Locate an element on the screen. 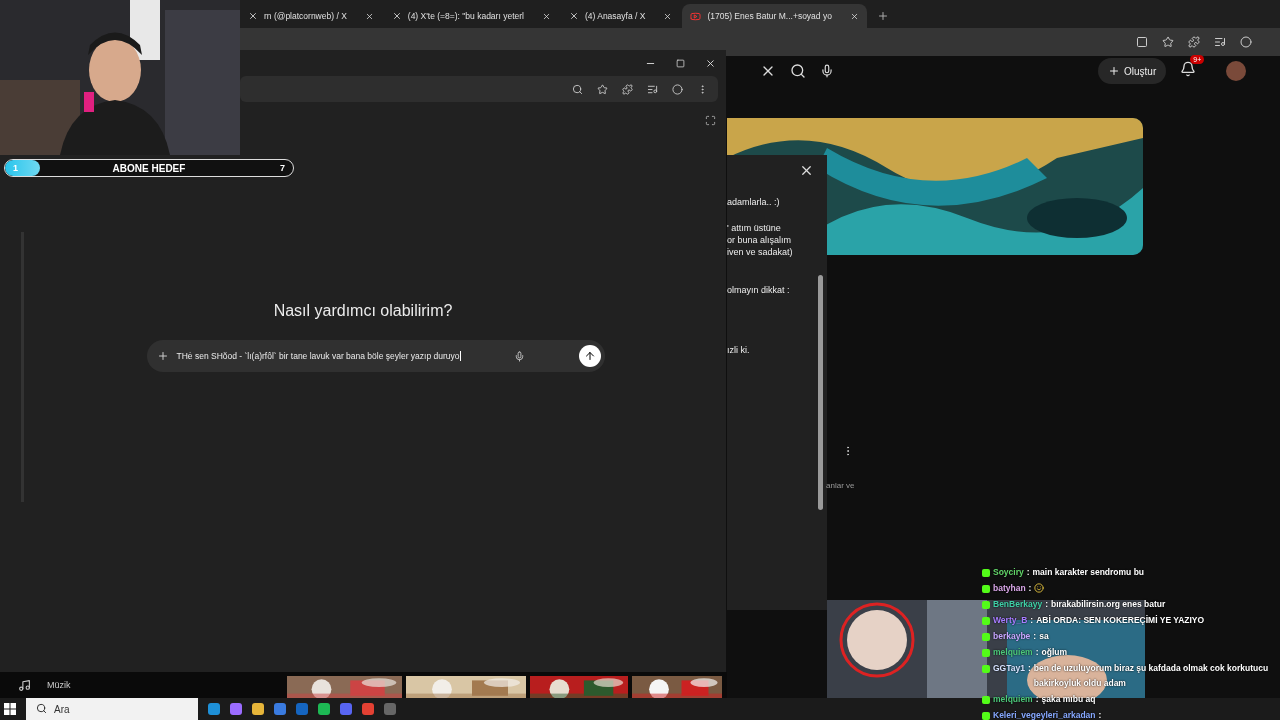 The height and width of the screenshot is (720, 1280). prompt-field: THė sen SHŏod - `lı(a)rfôl` bir tane lavuk var bana böle şeyler yazıp duruyo is located at coordinates (375, 356).